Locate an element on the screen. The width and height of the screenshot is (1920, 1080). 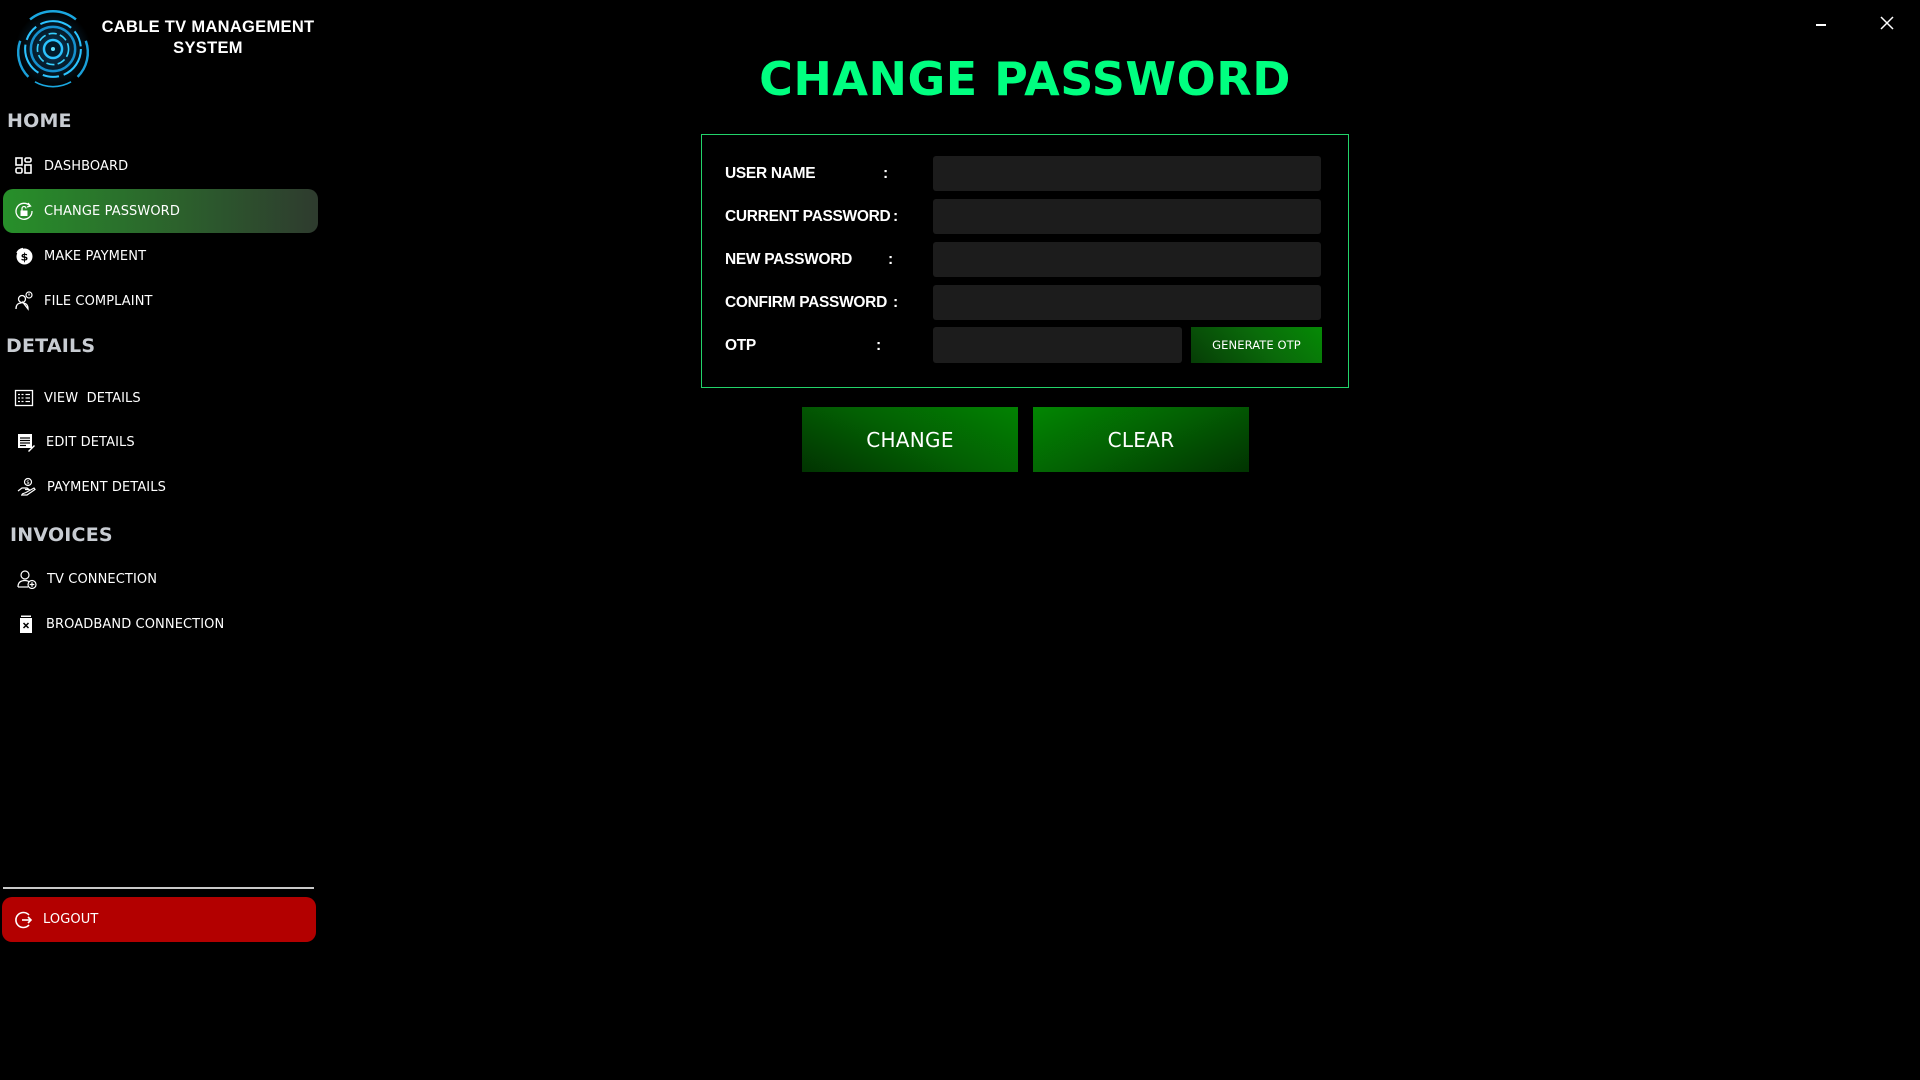
sidebar-item-change-password: CHANGE PASSWORD is located at coordinates (160, 211).